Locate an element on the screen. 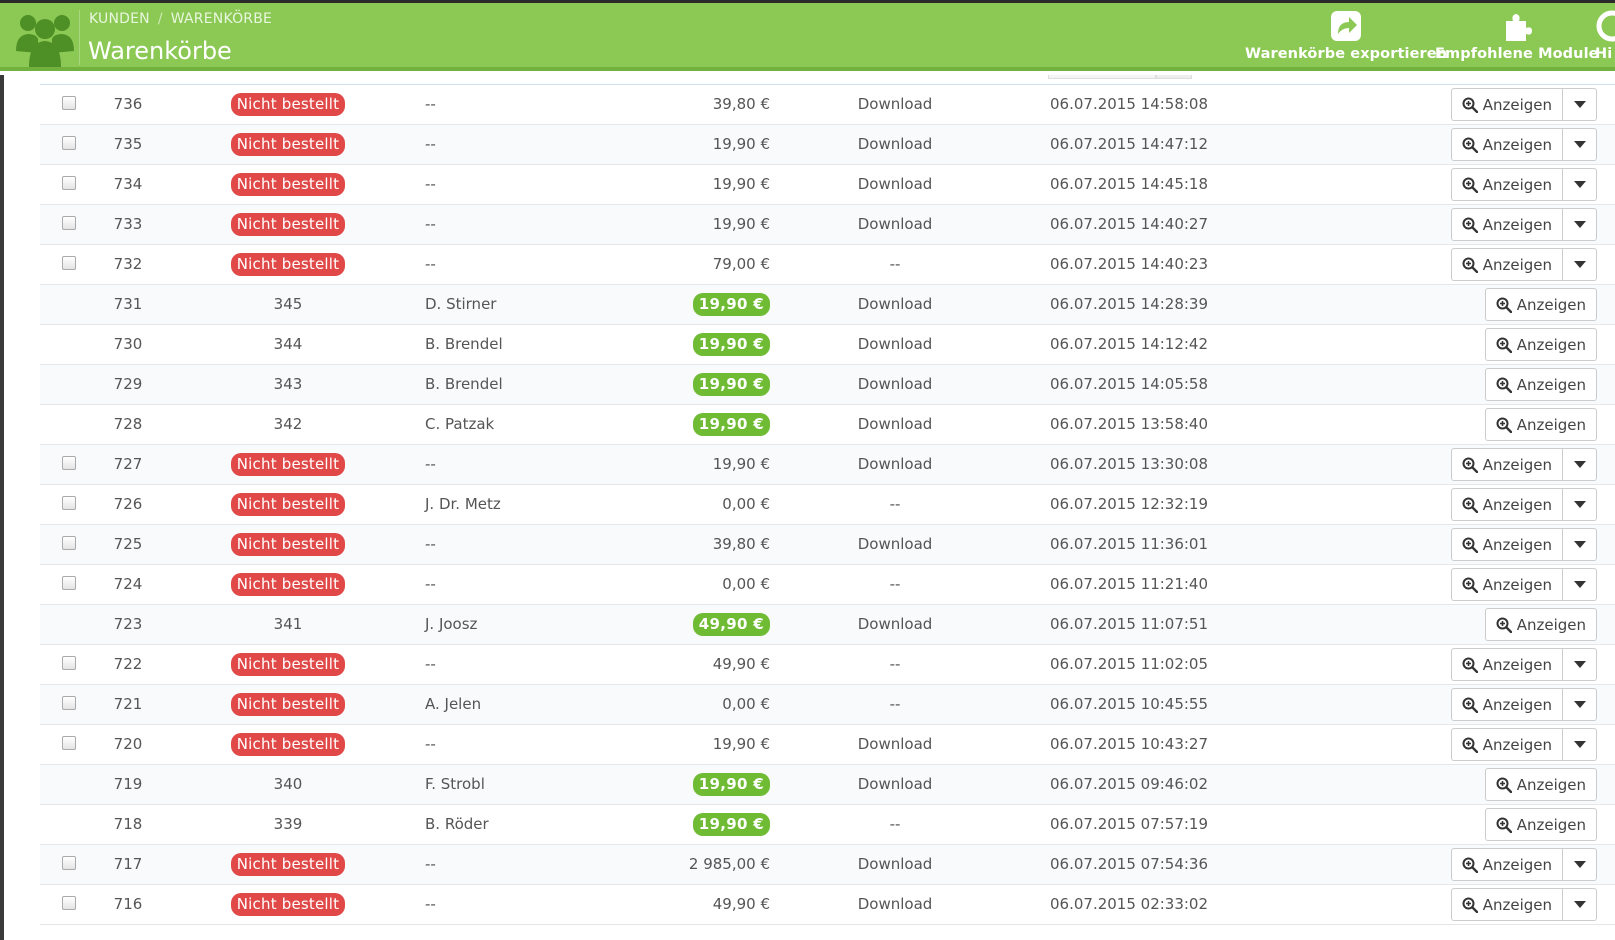 This screenshot has height=940, width=1615. recommended-modules-button: Empfohlene Module is located at coordinates (1517, 38).